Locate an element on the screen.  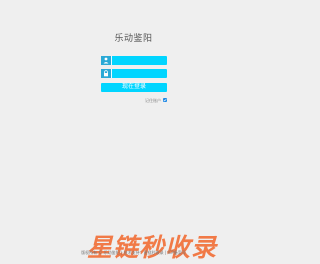
remember-account-checkbox is located at coordinates (165, 100).